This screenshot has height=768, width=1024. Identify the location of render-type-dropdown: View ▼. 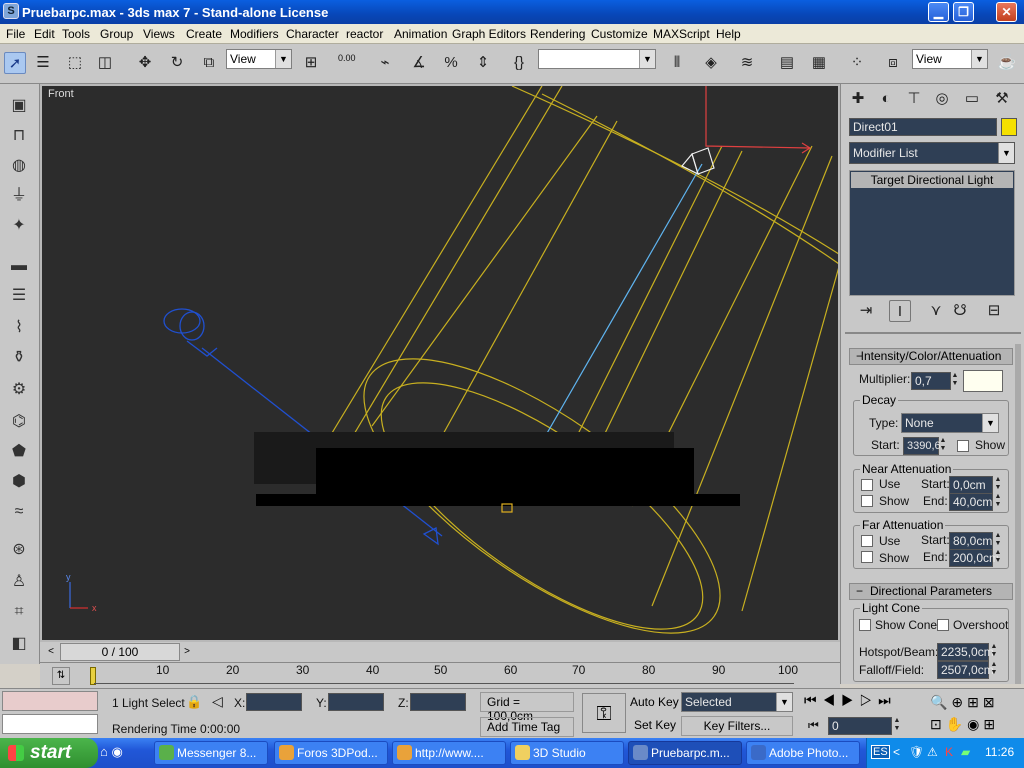
(950, 59).